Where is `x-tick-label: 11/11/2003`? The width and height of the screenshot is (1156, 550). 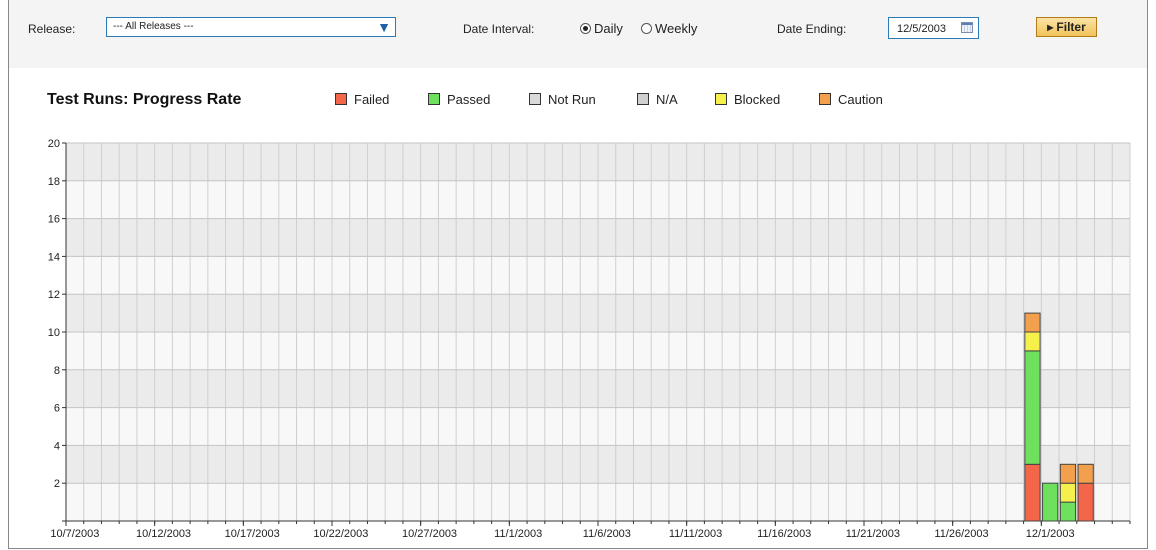 x-tick-label: 11/11/2003 is located at coordinates (695, 534).